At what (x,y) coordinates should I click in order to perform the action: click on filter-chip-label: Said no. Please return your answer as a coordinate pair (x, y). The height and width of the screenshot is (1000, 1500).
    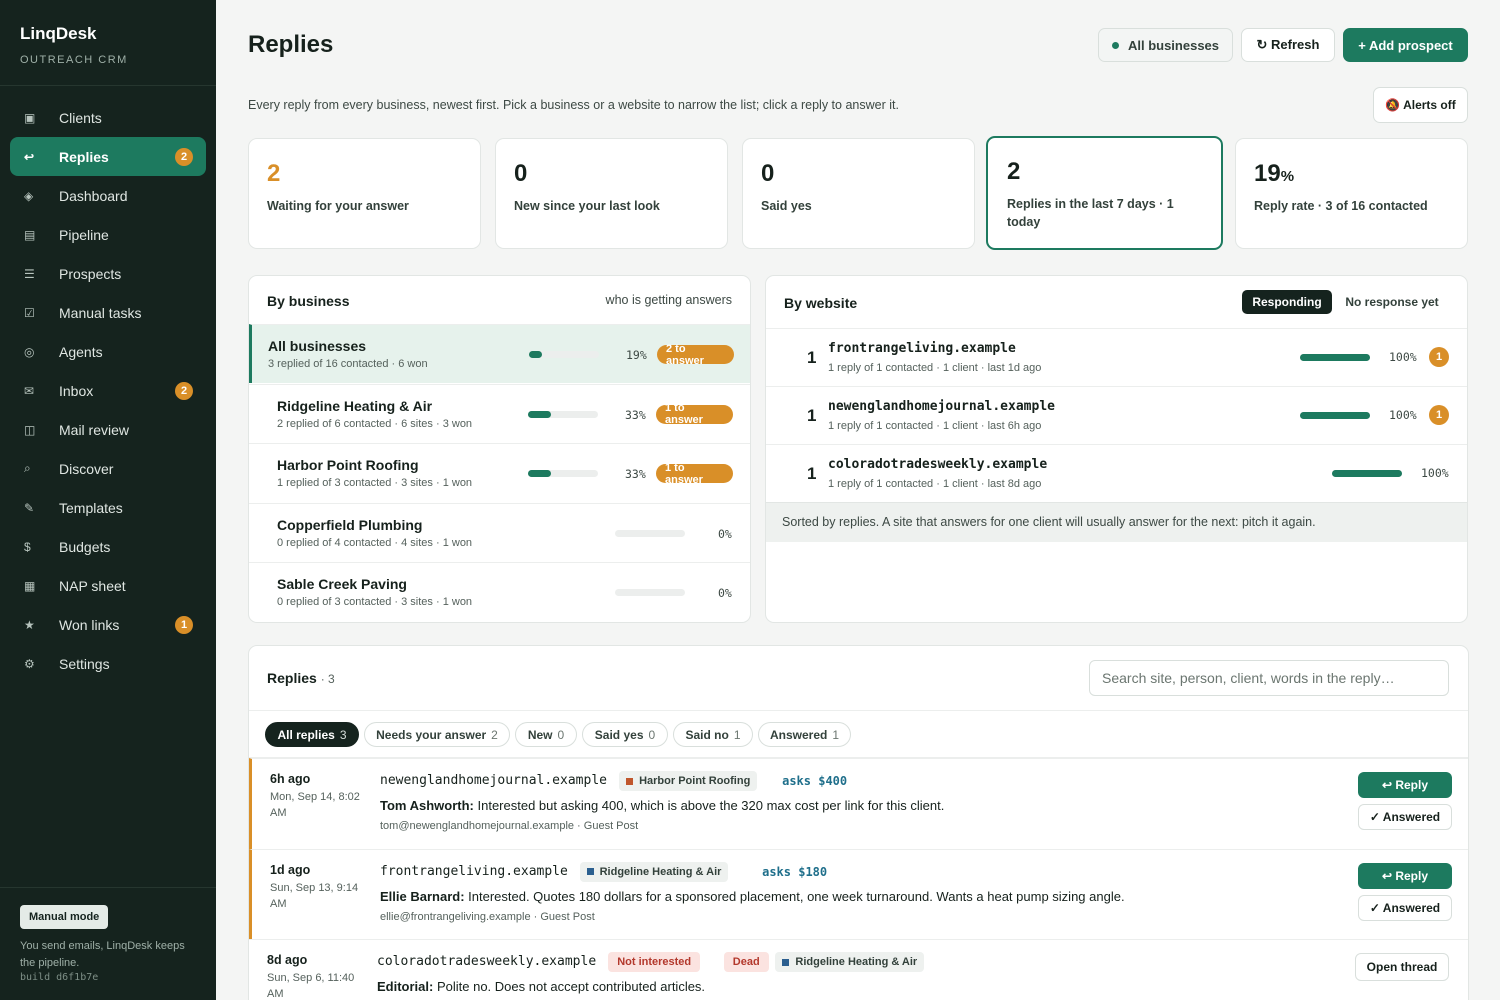
    Looking at the image, I should click on (707, 734).